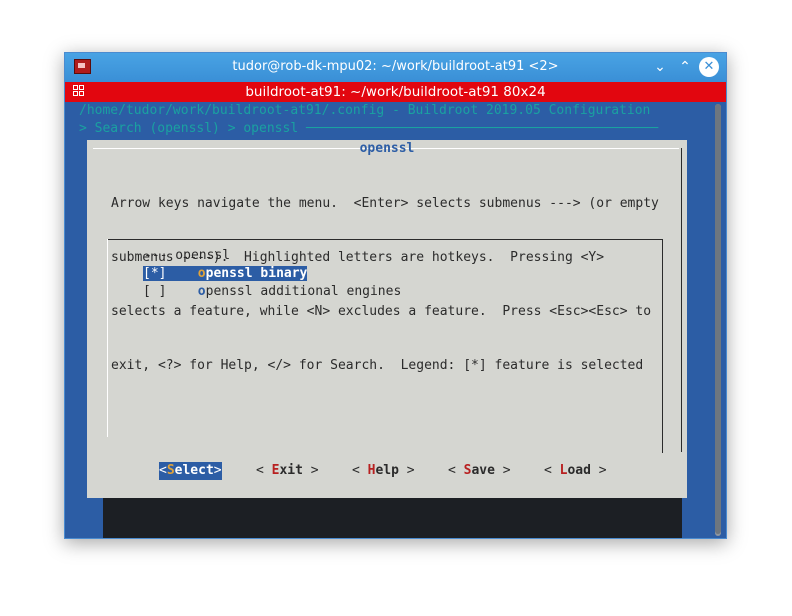  What do you see at coordinates (154, 273) in the screenshot?
I see `checkbox: [*]` at bounding box center [154, 273].